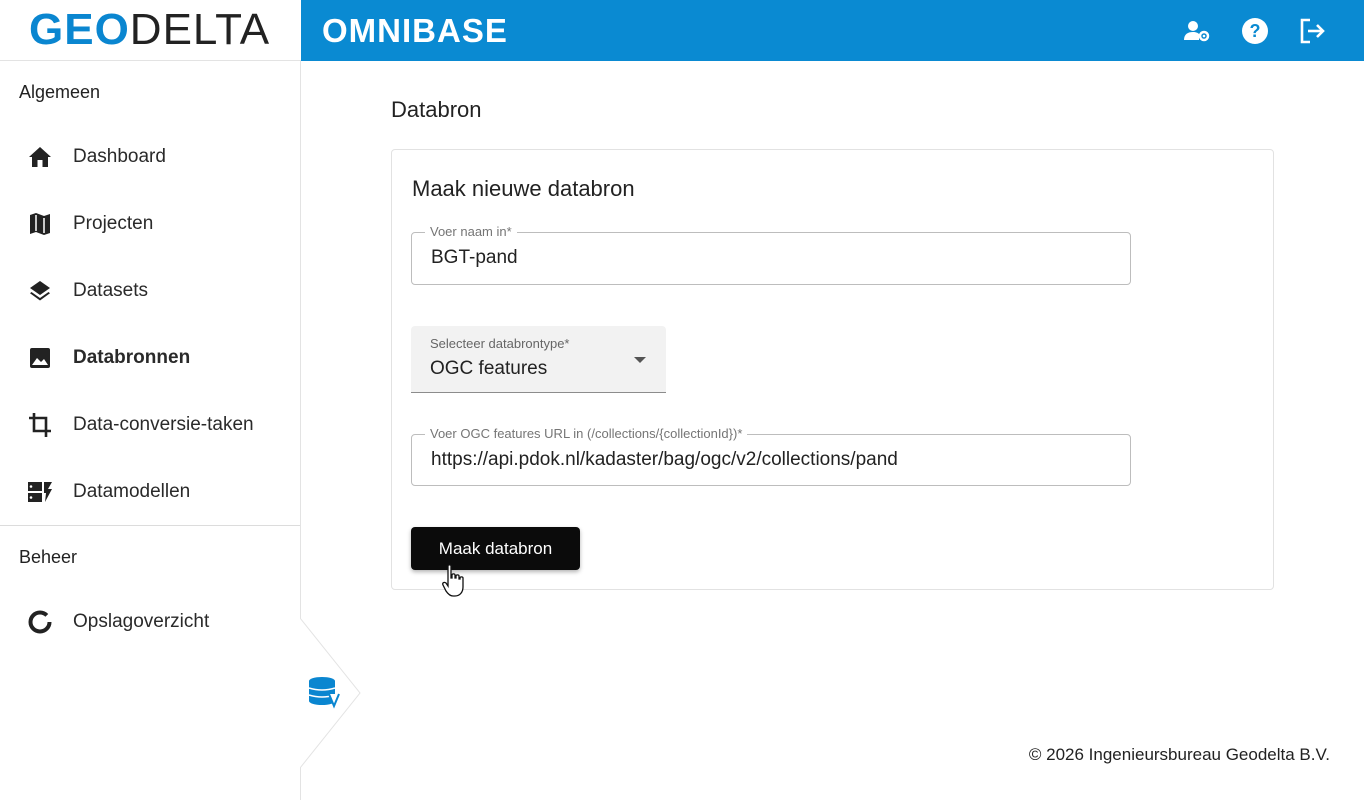 This screenshot has width=1364, height=800. I want to click on sidebar-item-datasets: Datasets, so click(150, 290).